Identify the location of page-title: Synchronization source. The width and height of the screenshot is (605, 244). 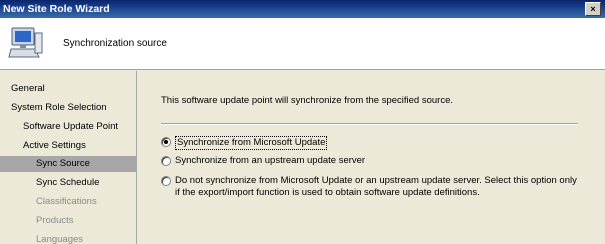
(115, 43).